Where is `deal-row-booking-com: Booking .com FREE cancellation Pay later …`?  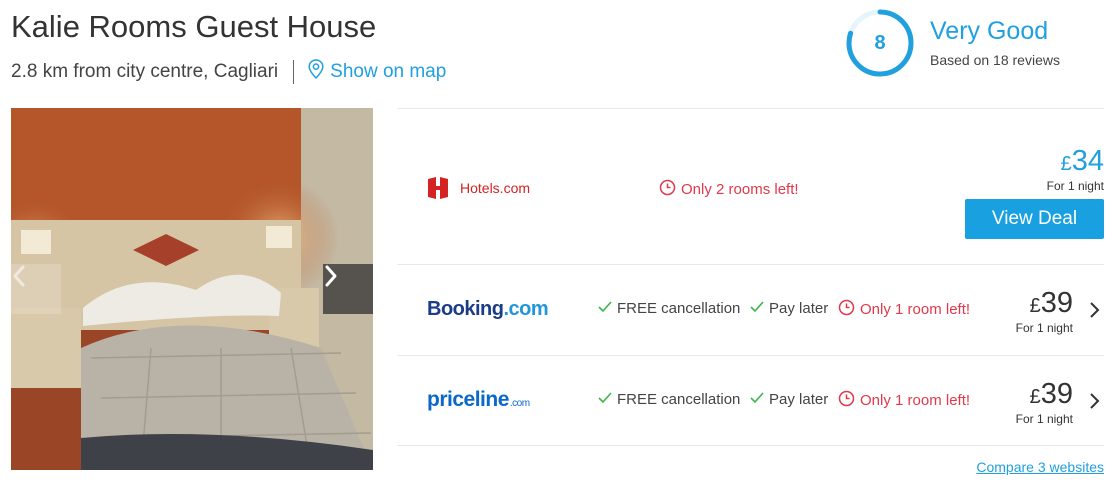
deal-row-booking-com: Booking .com FREE cancellation Pay later … is located at coordinates (750, 309).